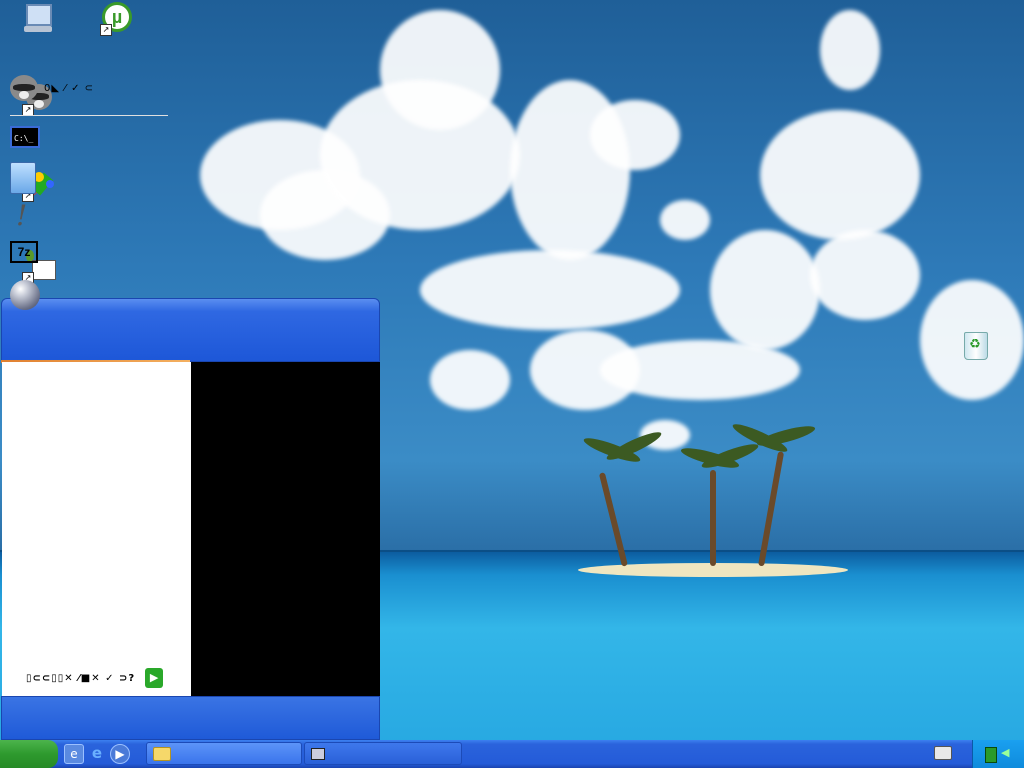  Describe the element at coordinates (39, 15) in the screenshot. I see `monitor-shape` at that location.